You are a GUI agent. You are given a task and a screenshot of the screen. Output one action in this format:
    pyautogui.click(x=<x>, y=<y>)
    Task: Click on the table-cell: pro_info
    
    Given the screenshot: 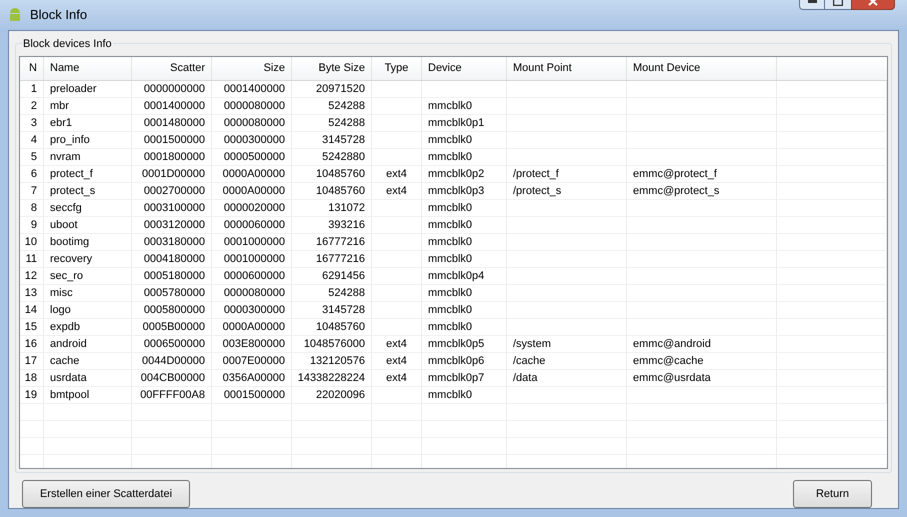 What is the action you would take?
    pyautogui.click(x=88, y=140)
    